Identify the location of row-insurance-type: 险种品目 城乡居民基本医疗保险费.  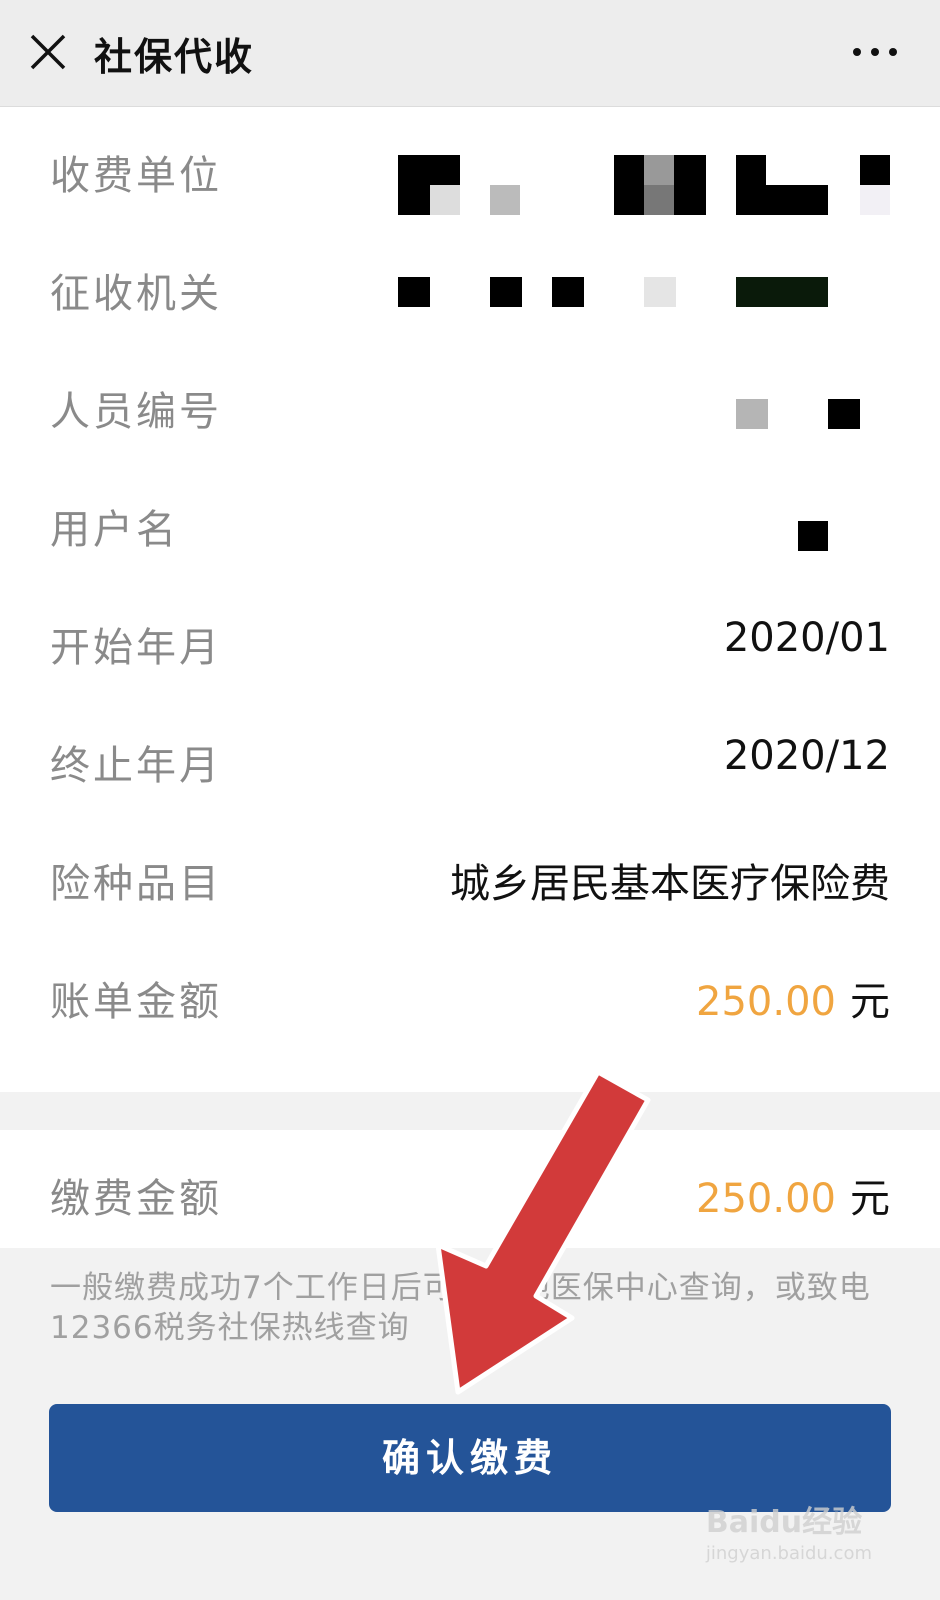
(470, 875).